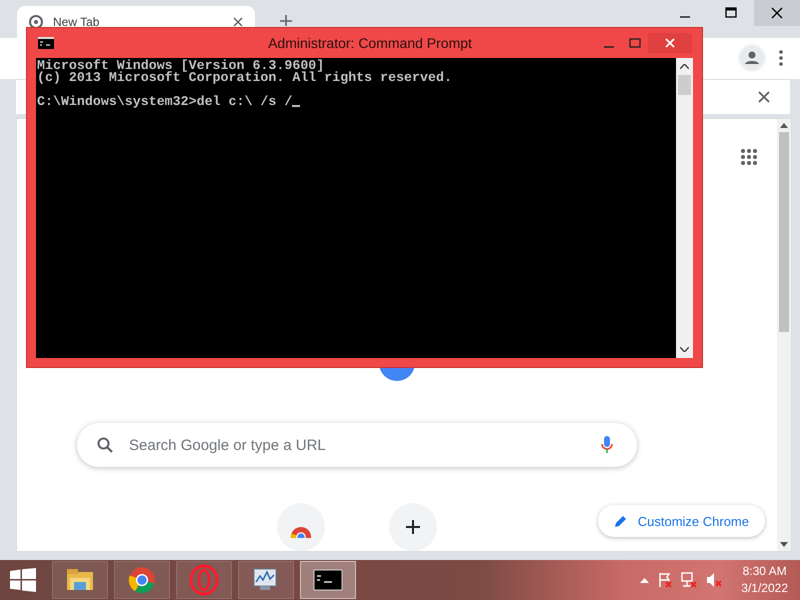  What do you see at coordinates (36, 22) in the screenshot?
I see `globe-icon` at bounding box center [36, 22].